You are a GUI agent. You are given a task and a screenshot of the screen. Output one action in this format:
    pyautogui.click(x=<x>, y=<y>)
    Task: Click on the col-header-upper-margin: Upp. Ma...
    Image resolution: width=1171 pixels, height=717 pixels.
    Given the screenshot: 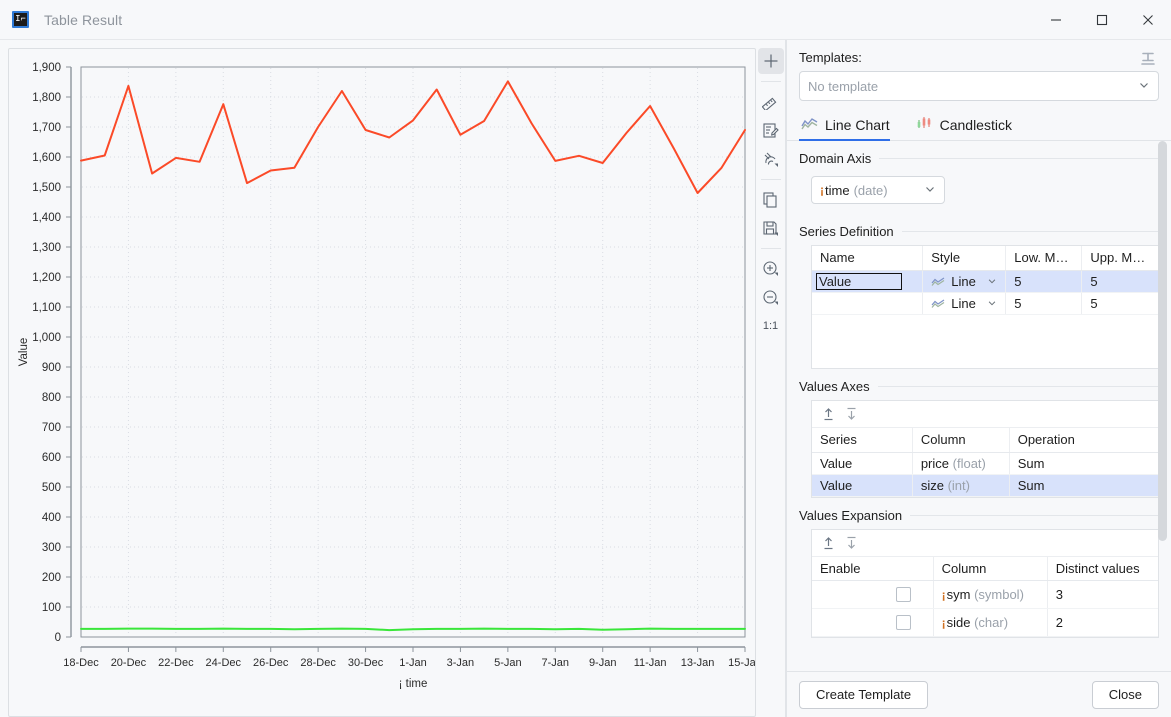 What is the action you would take?
    pyautogui.click(x=1119, y=258)
    